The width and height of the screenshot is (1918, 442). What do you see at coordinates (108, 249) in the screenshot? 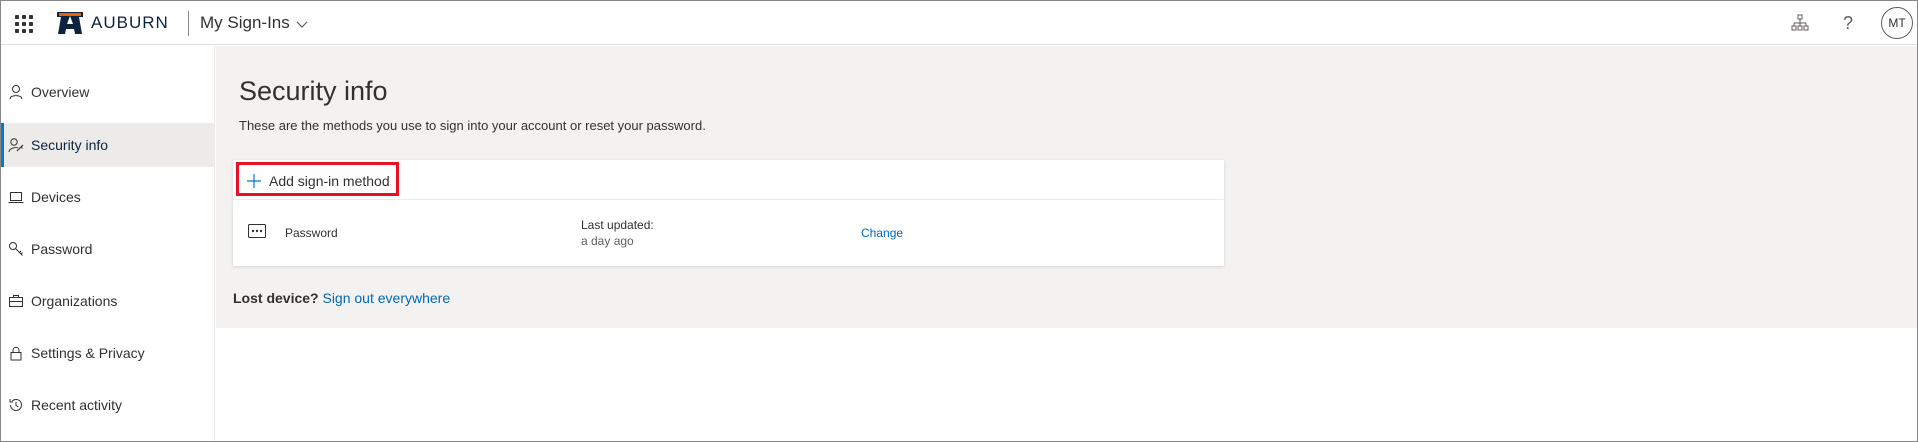
I see `sidebar-item-password: Password` at bounding box center [108, 249].